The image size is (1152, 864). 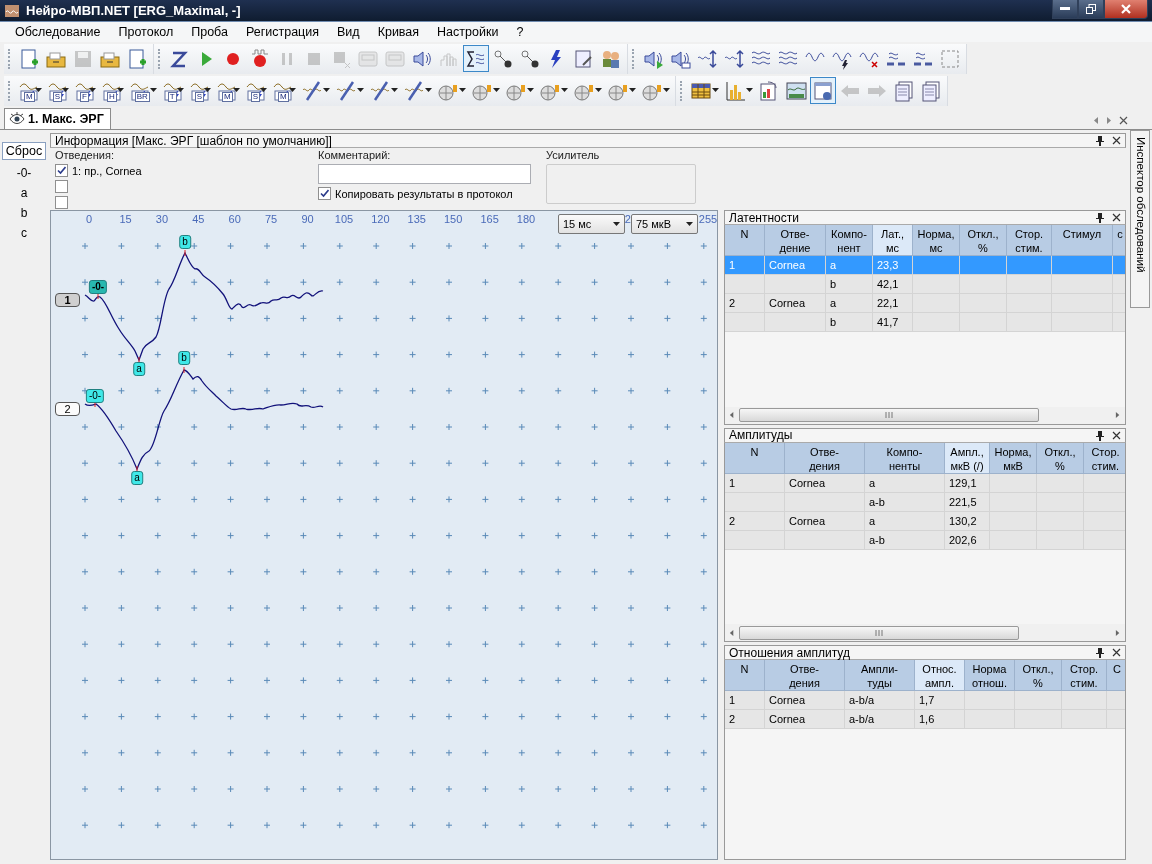 What do you see at coordinates (348, 32) in the screenshot?
I see `menu-item: Вид` at bounding box center [348, 32].